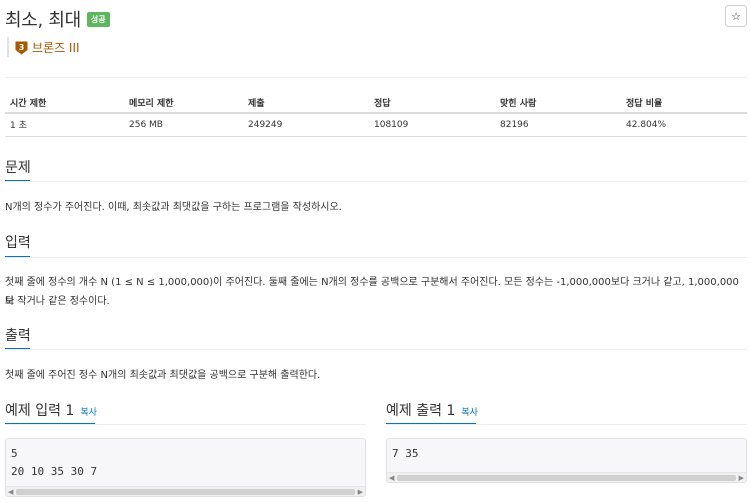 The image size is (750, 503). I want to click on page-title: 최소, 최대, so click(43, 20).